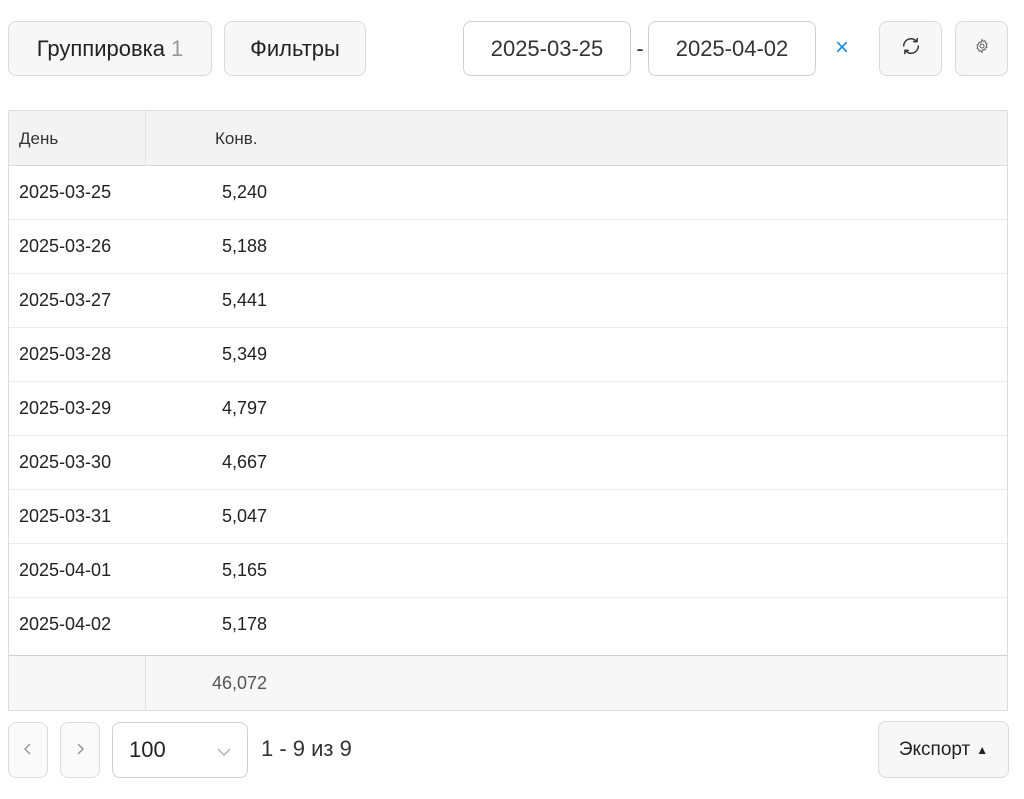 The image size is (1024, 799). I want to click on previous-page-button, so click(28, 750).